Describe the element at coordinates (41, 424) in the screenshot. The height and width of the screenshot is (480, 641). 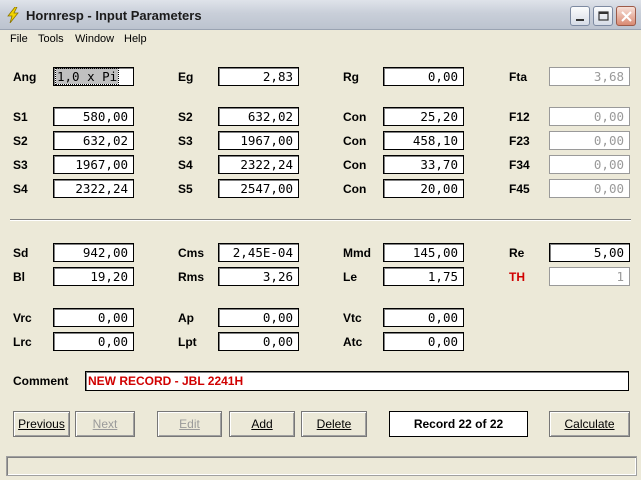
I see `previous-button: Previous` at that location.